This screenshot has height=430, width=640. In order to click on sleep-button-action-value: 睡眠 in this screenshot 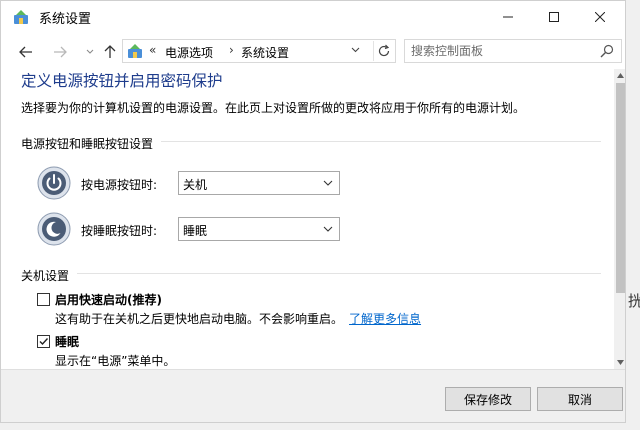, I will do `click(195, 231)`.